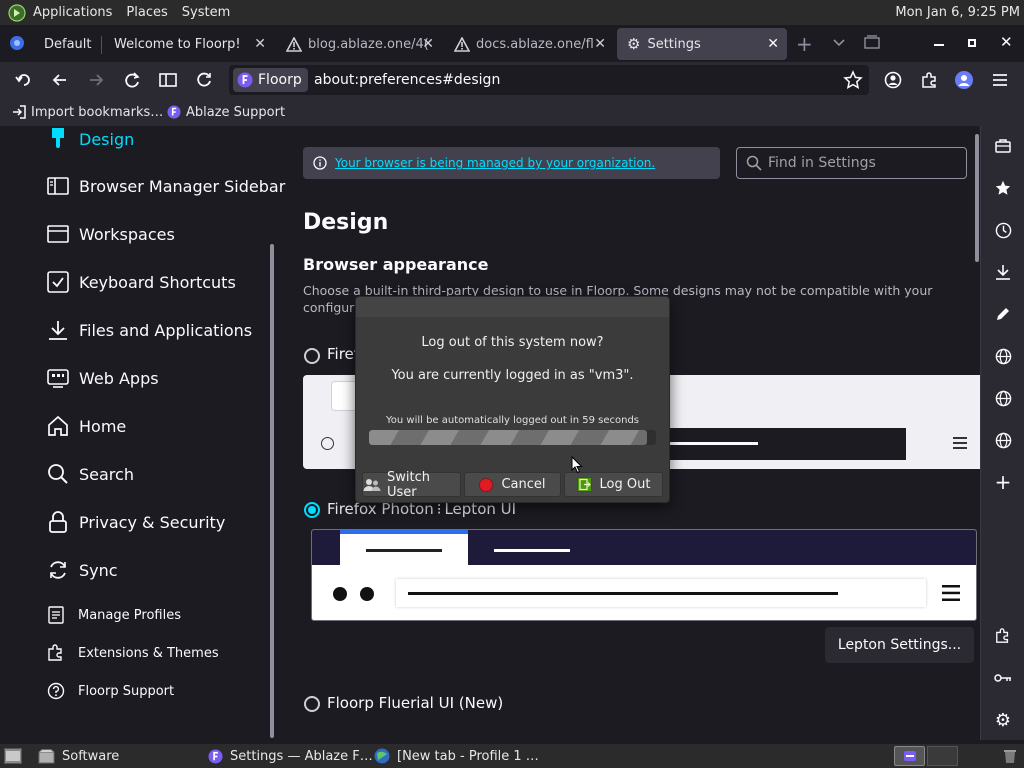 The width and height of the screenshot is (1024, 768). I want to click on countdown-progress-bar, so click(512, 437).